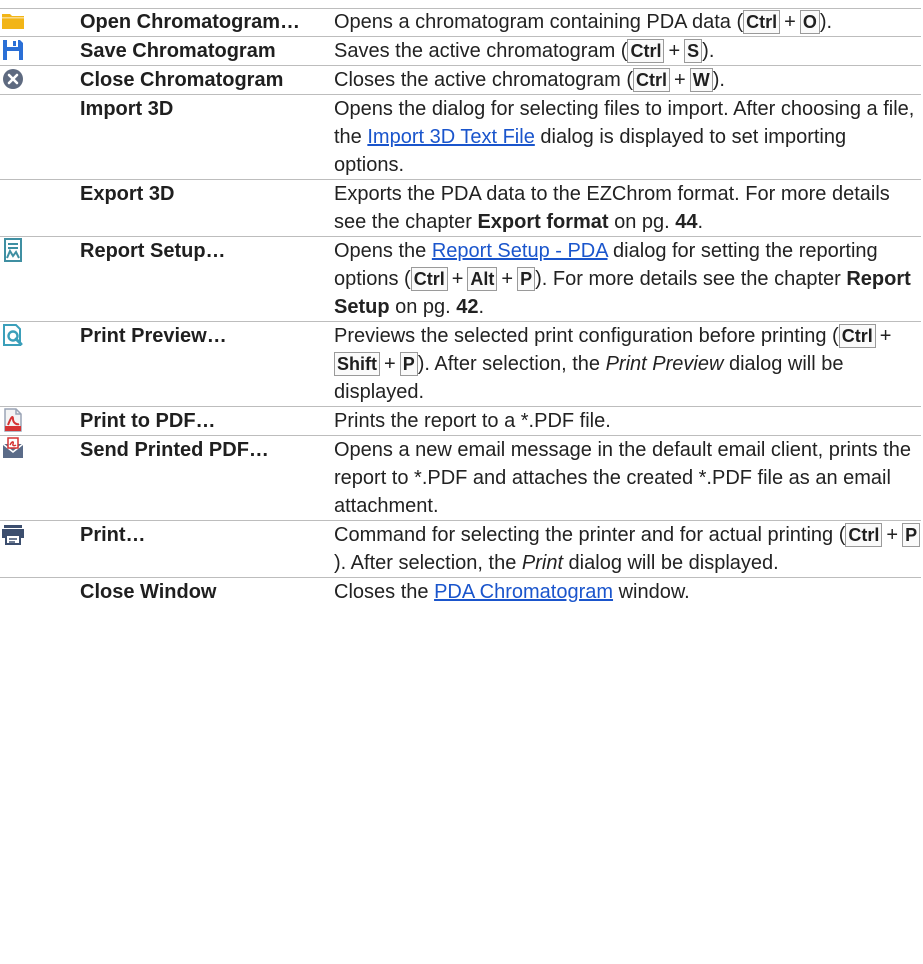  What do you see at coordinates (40, 250) in the screenshot?
I see `report-setup-icon` at bounding box center [40, 250].